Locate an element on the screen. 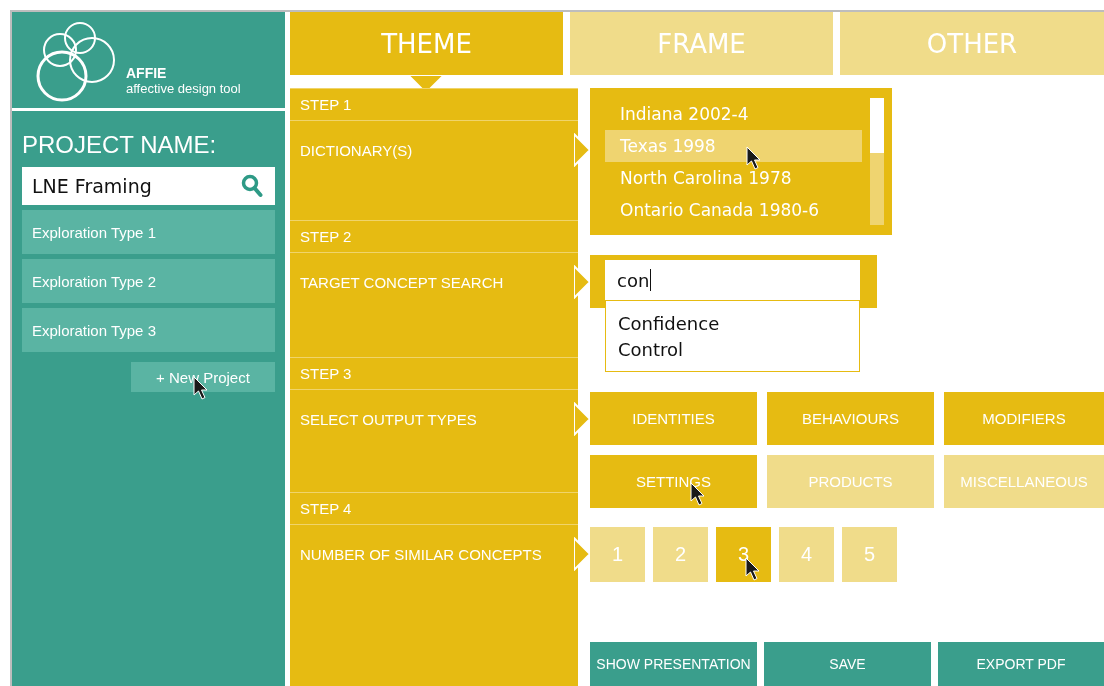  project-name-heading: PROJECT NAME: is located at coordinates (120, 145).